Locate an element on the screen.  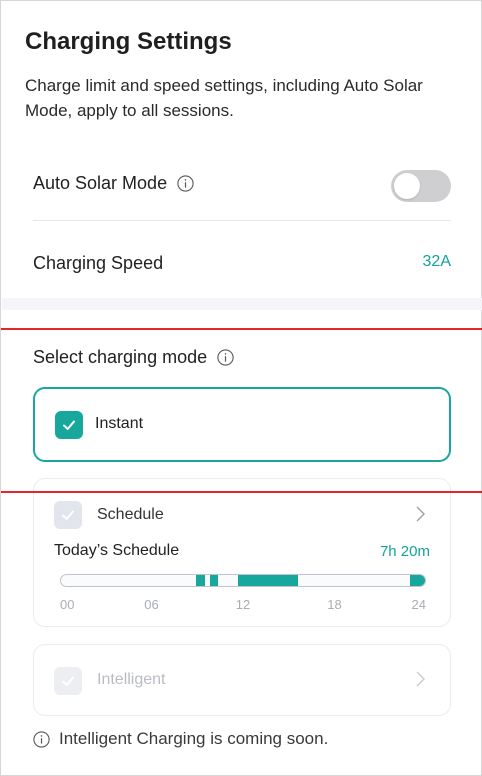
todays-schedule-total: 7h 20m is located at coordinates (404, 551).